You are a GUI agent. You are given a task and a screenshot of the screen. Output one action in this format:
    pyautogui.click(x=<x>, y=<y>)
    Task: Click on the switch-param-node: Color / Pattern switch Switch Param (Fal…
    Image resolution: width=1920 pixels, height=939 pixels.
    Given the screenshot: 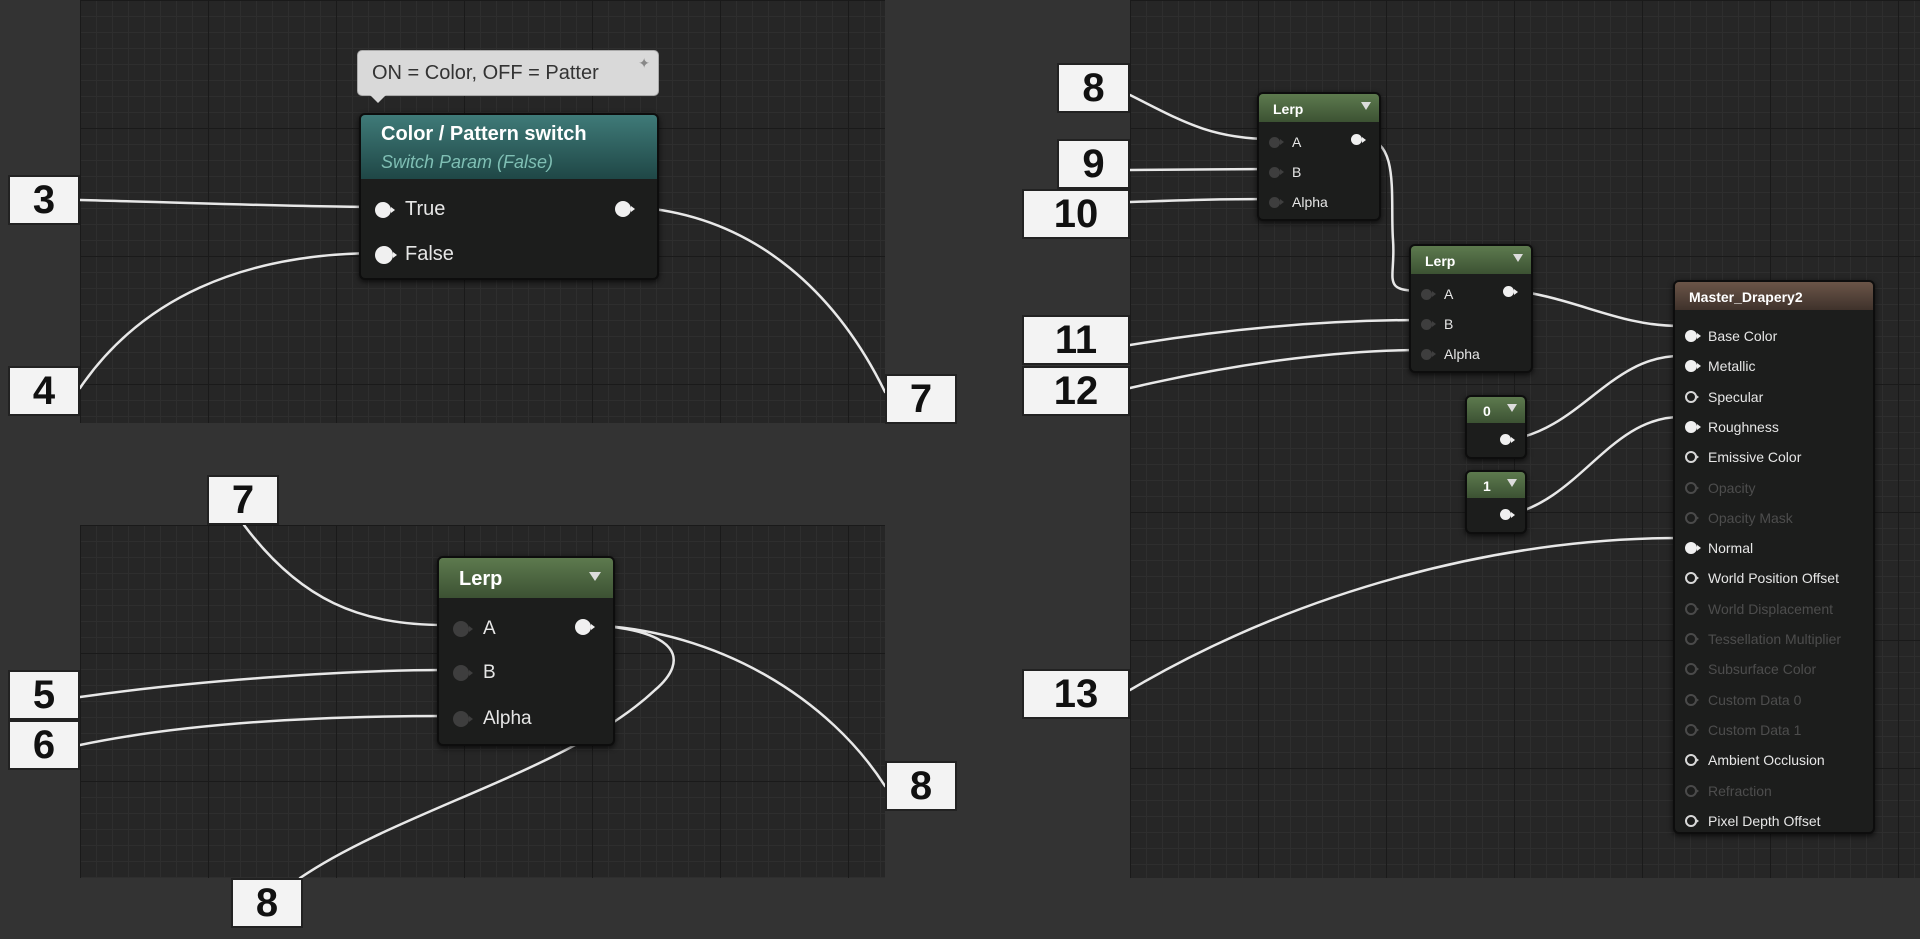 What is the action you would take?
    pyautogui.click(x=509, y=196)
    